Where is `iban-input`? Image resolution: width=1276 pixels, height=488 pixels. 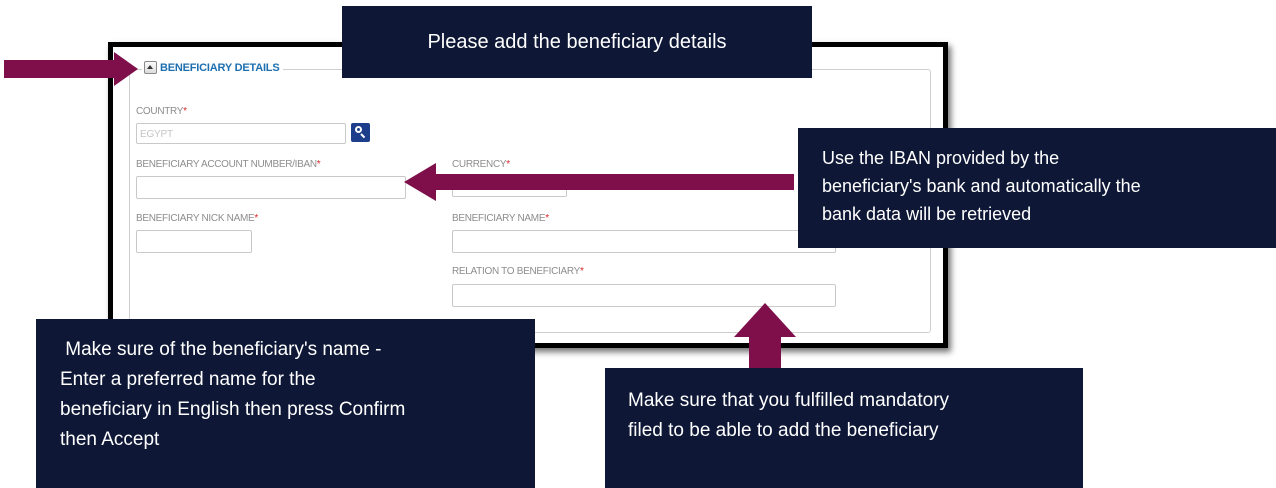 iban-input is located at coordinates (271, 187).